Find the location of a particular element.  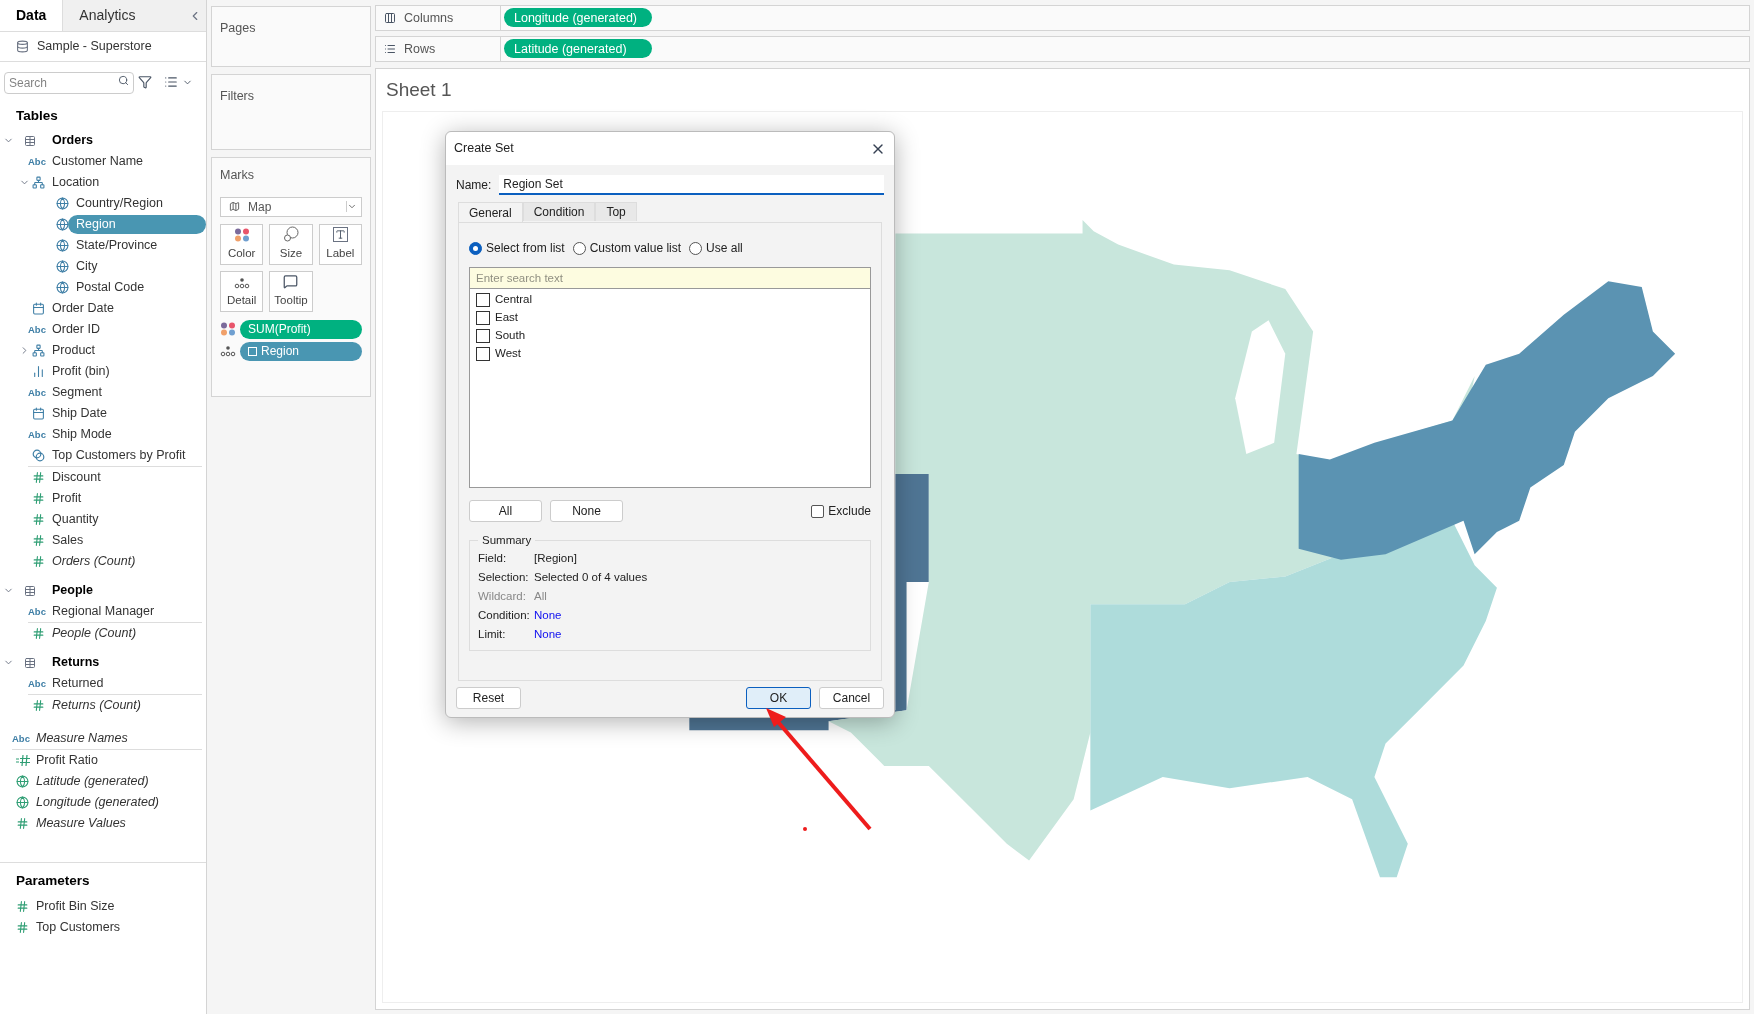

search-field: Enter search text is located at coordinates (670, 278).